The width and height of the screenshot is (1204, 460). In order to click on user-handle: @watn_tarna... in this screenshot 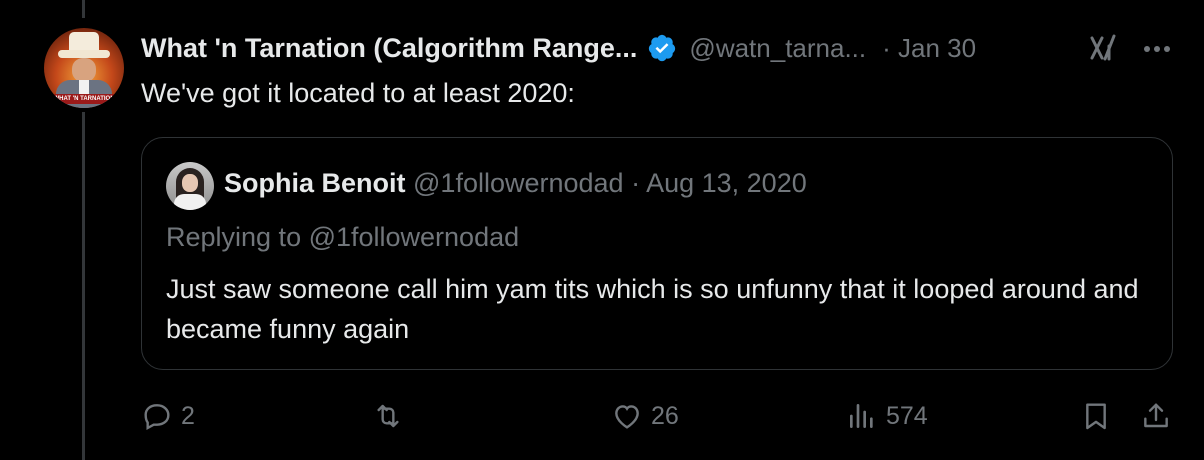, I will do `click(777, 48)`.